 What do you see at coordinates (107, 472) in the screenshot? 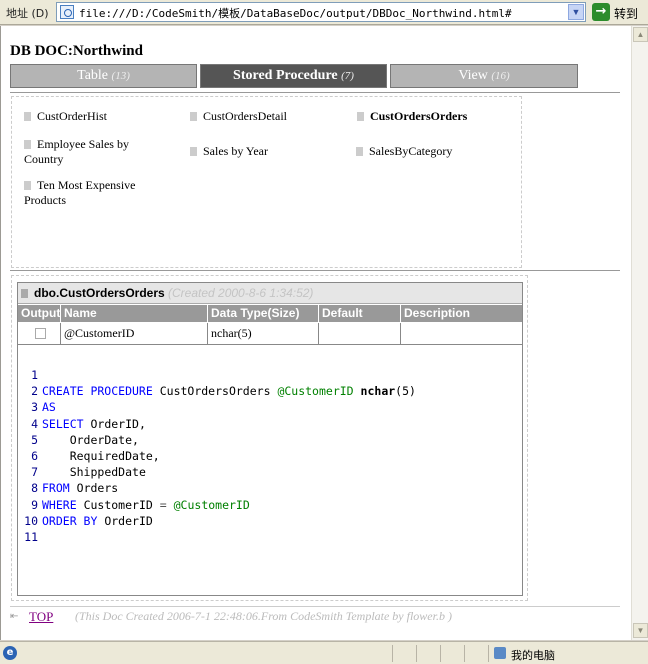
I see `sql-identifier: ShippedDate` at bounding box center [107, 472].